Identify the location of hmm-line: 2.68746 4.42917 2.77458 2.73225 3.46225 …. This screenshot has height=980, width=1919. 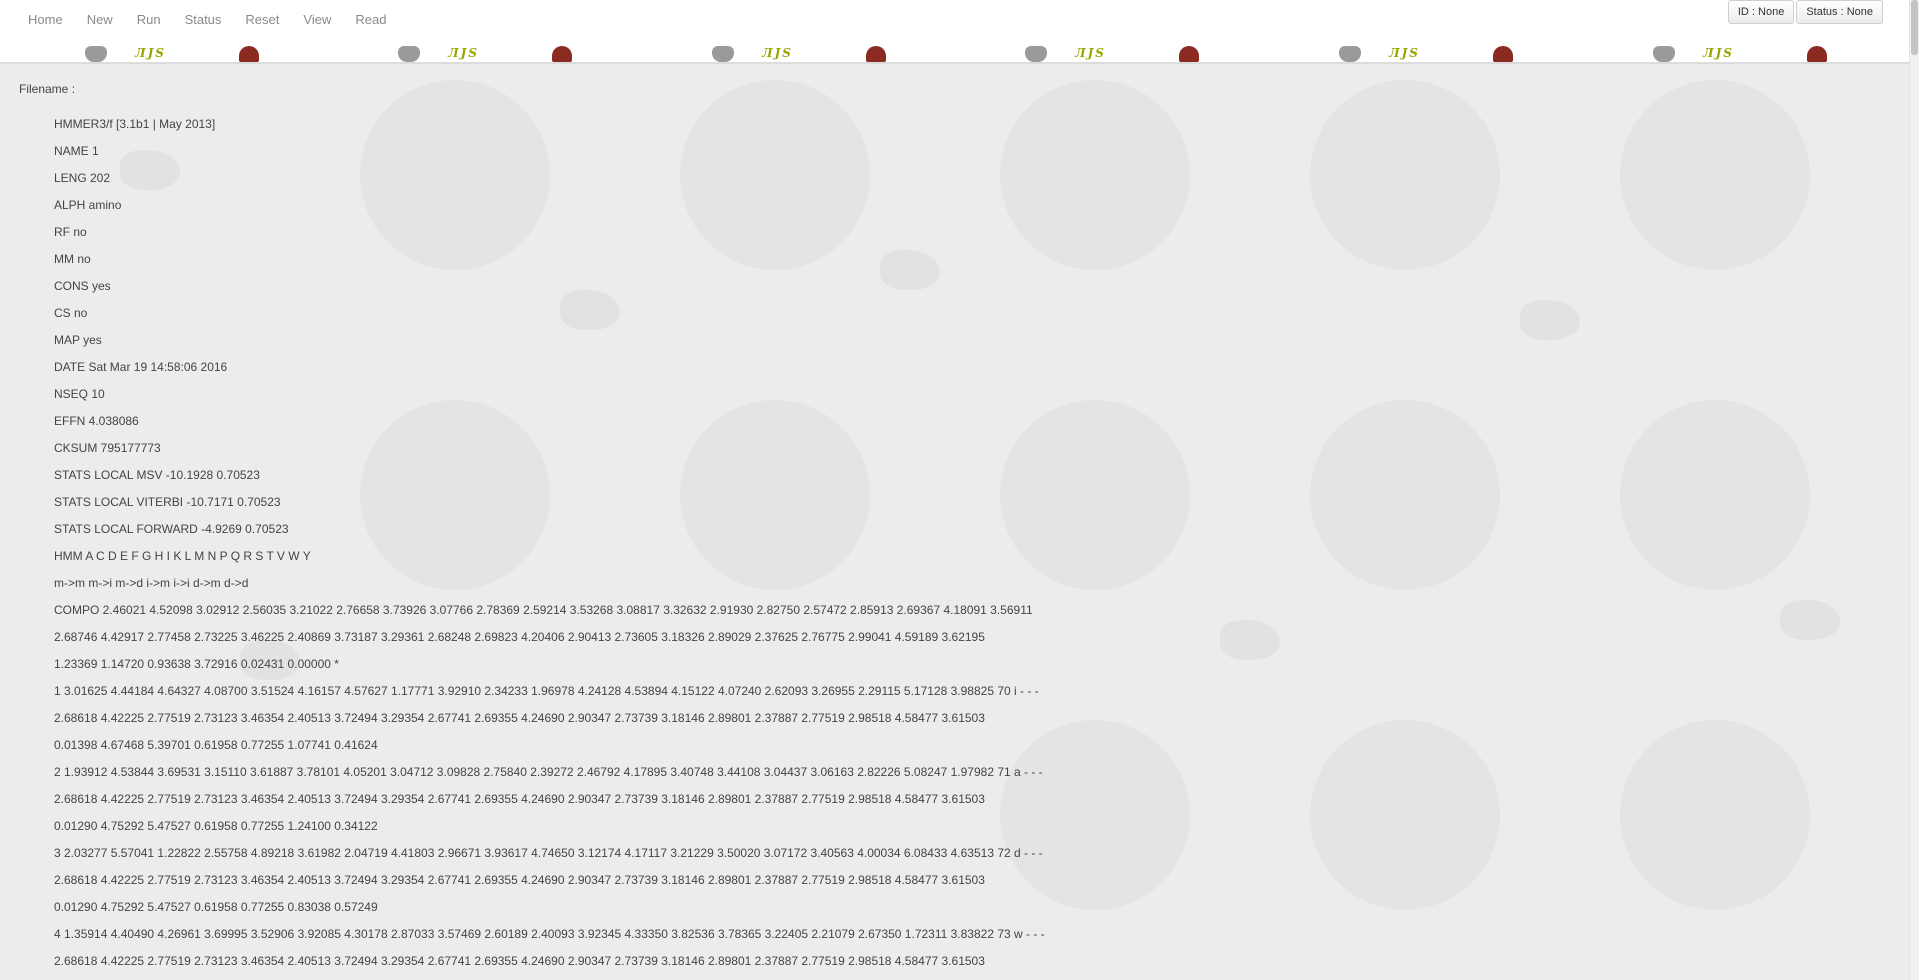
(519, 637).